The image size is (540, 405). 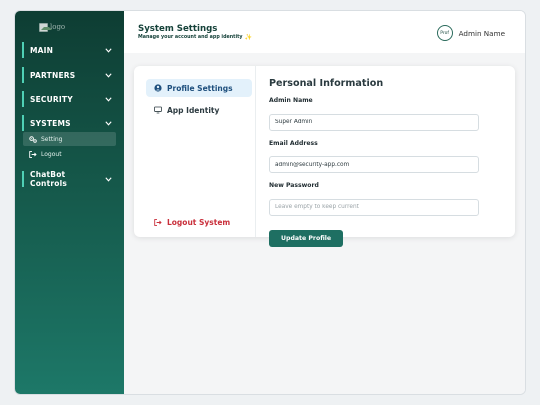 I want to click on tab-profile-settings: Profile Settings, so click(x=199, y=88).